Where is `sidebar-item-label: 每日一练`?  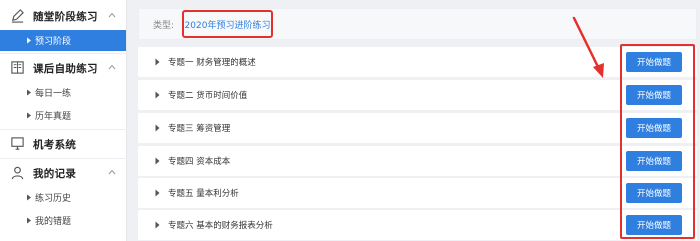
sidebar-item-label: 每日一练 is located at coordinates (53, 94).